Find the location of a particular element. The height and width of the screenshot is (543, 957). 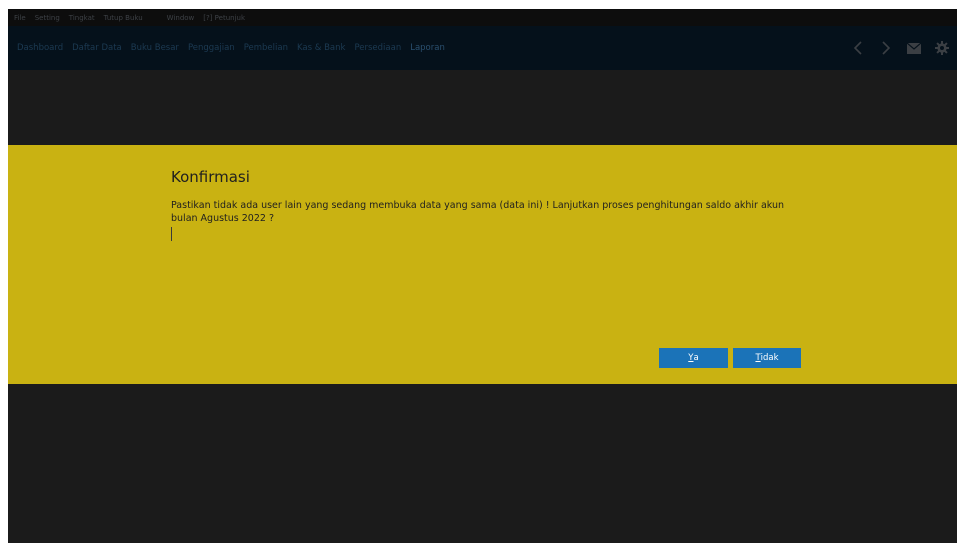

nav-kas-bank: Kas & Bank is located at coordinates (321, 48).